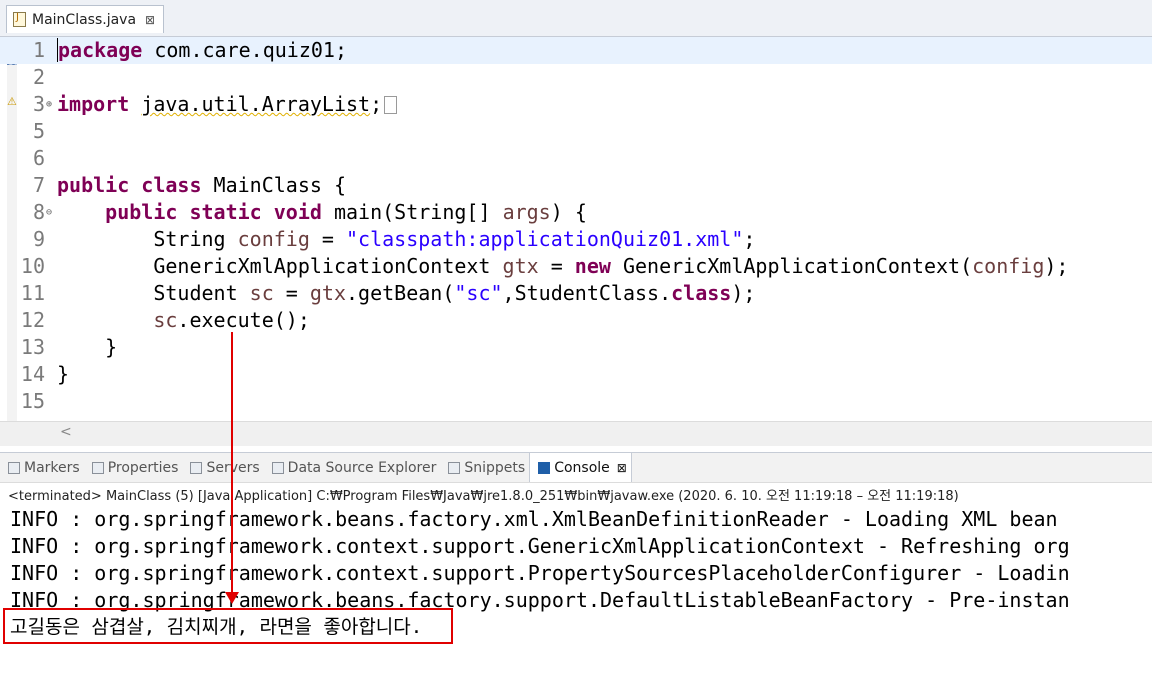 Image resolution: width=1152 pixels, height=674 pixels. Describe the element at coordinates (202, 50) in the screenshot. I see `code-text: package com.care.quiz01;` at that location.